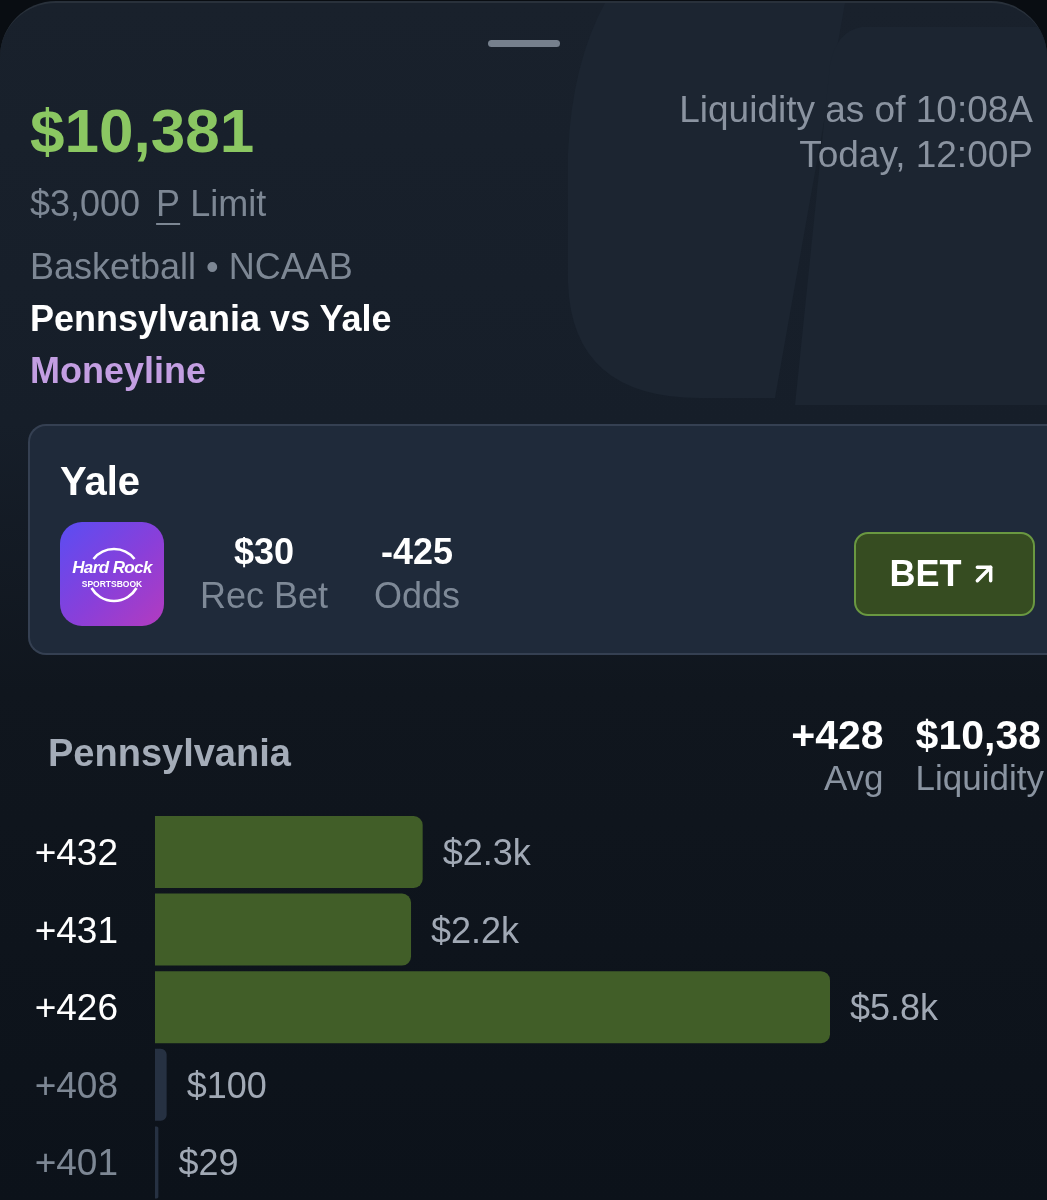  What do you see at coordinates (856, 110) in the screenshot?
I see `liquidity-timestamp: Liquidity as of 10:08A` at bounding box center [856, 110].